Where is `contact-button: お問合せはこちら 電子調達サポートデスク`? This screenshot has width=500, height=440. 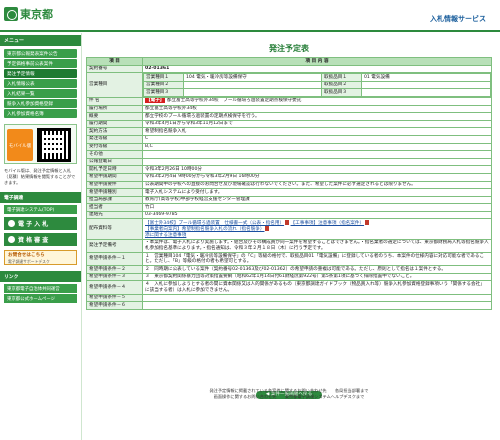
contact-button: お問合せはこちら 電子調達サポートデスク is located at coordinates (40, 257).